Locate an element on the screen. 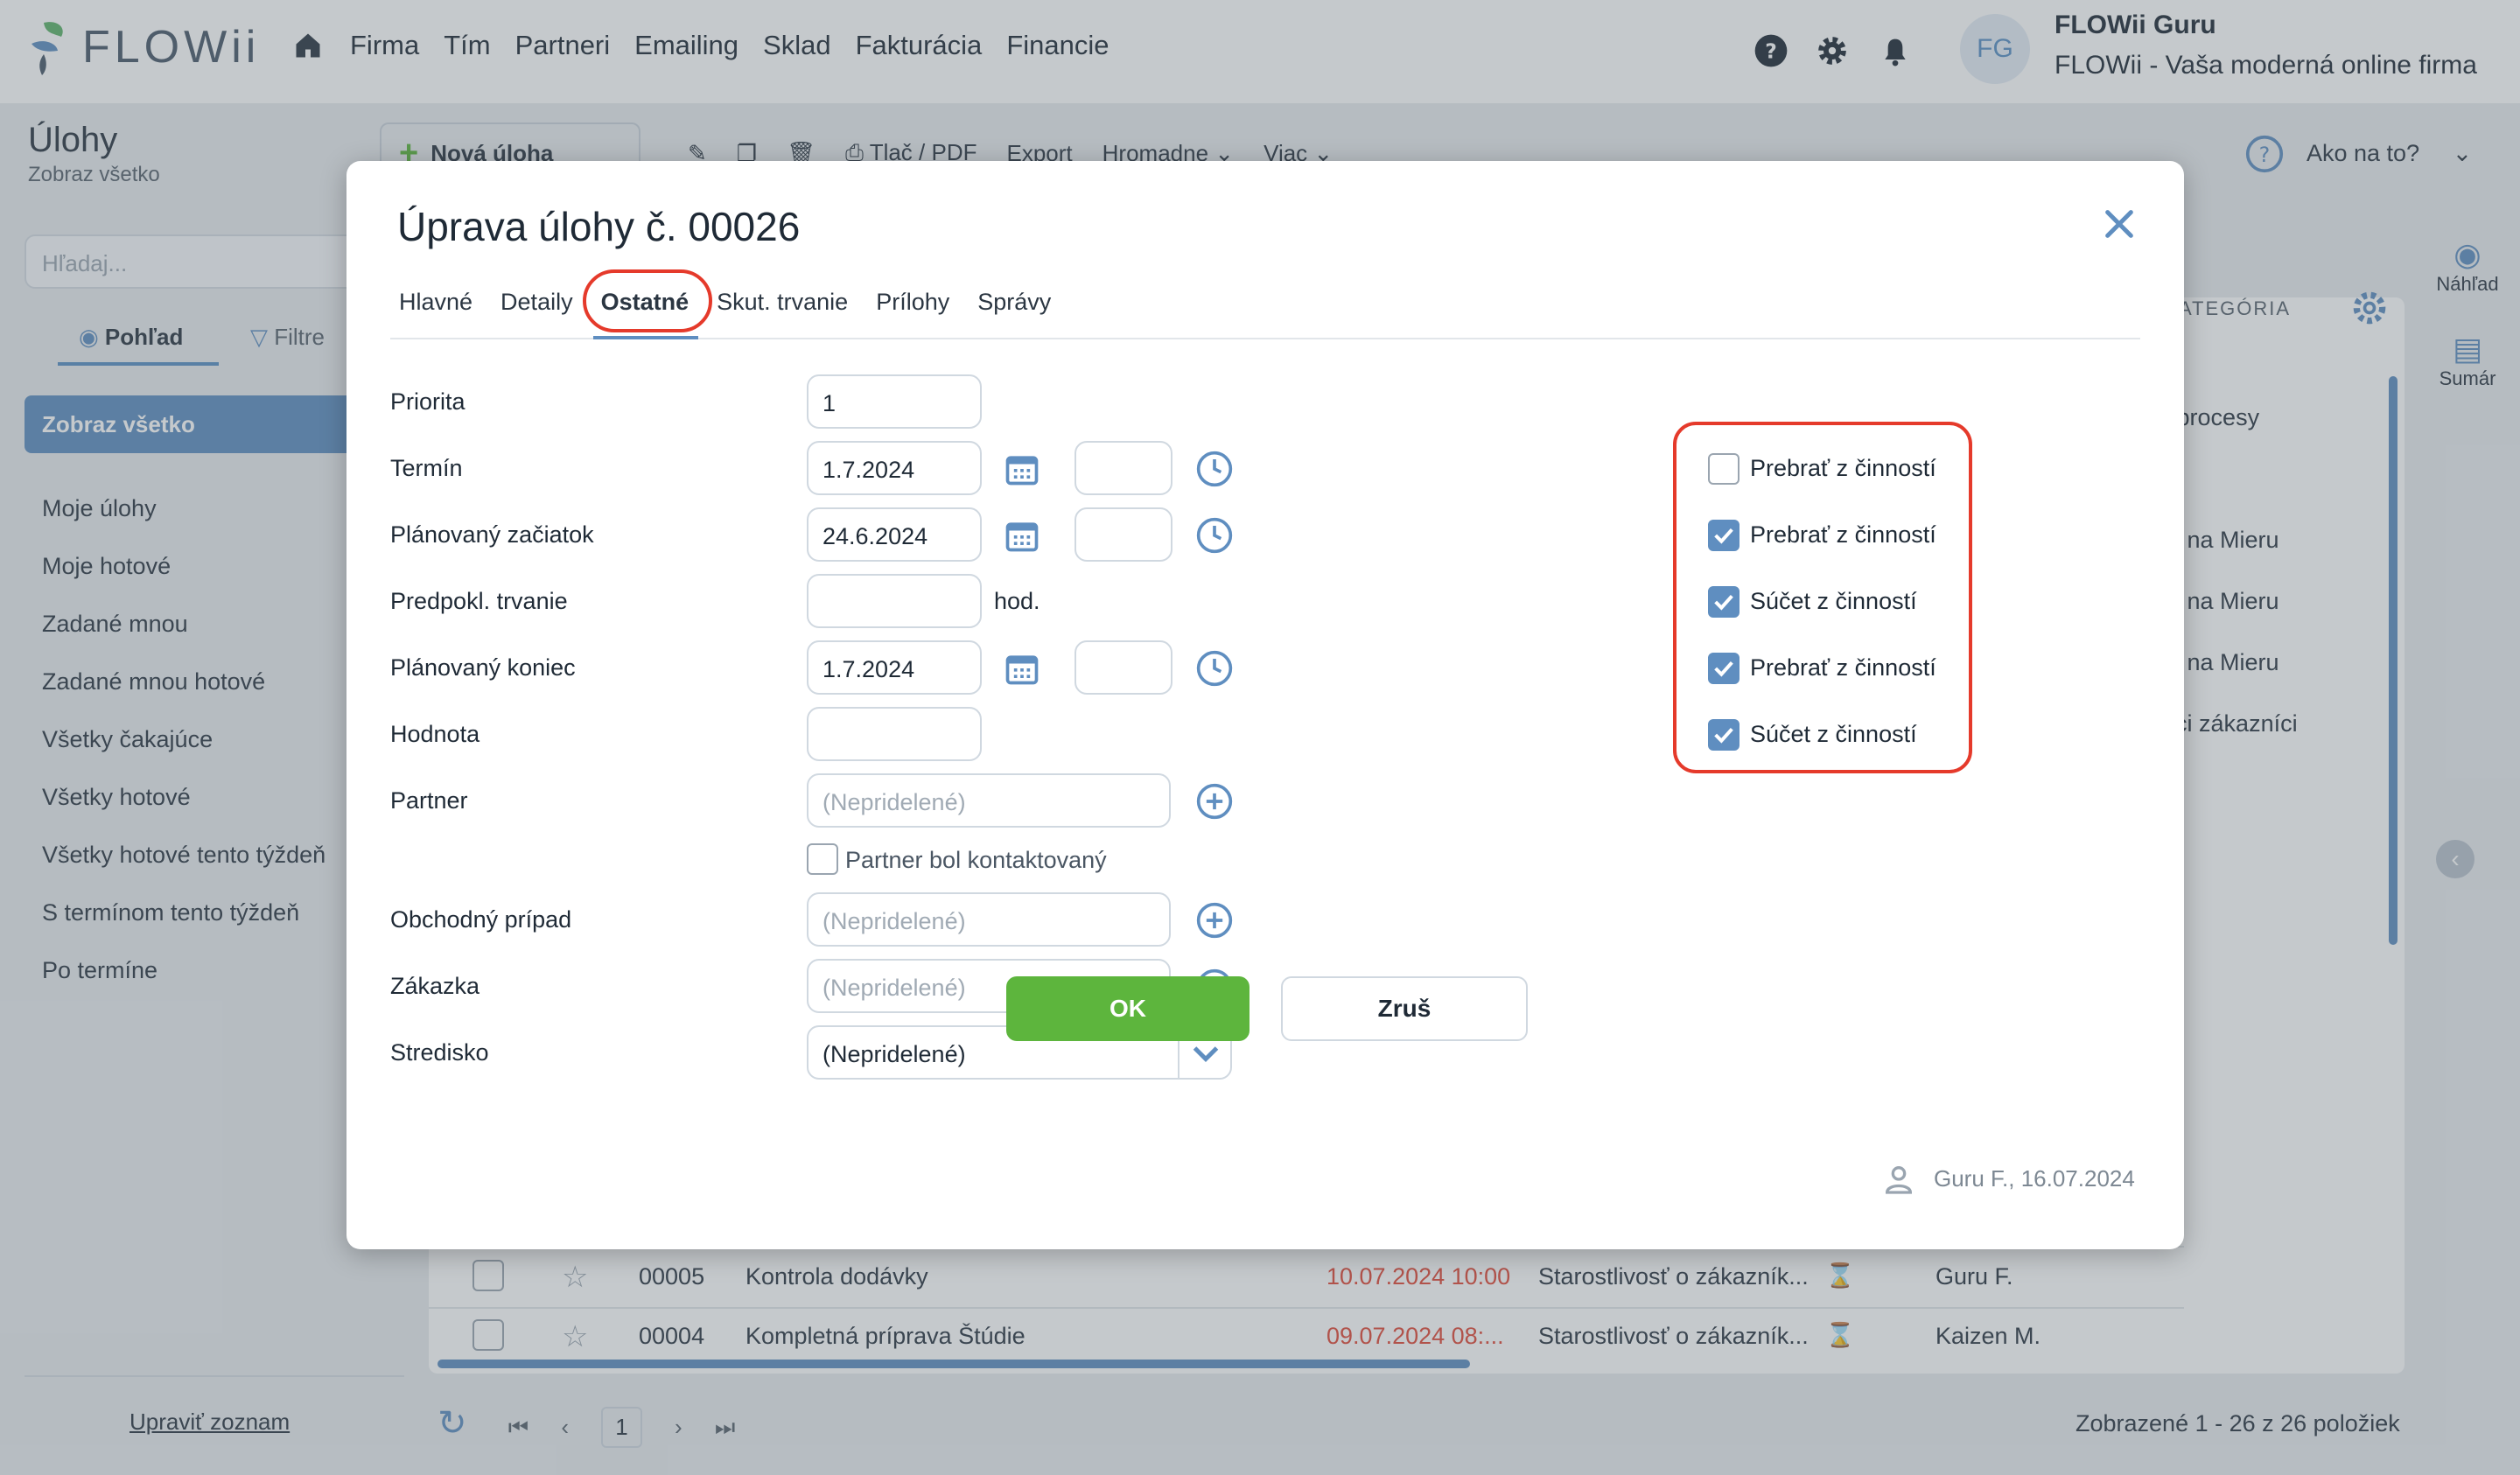 The image size is (2520, 1475). value-input is located at coordinates (894, 734).